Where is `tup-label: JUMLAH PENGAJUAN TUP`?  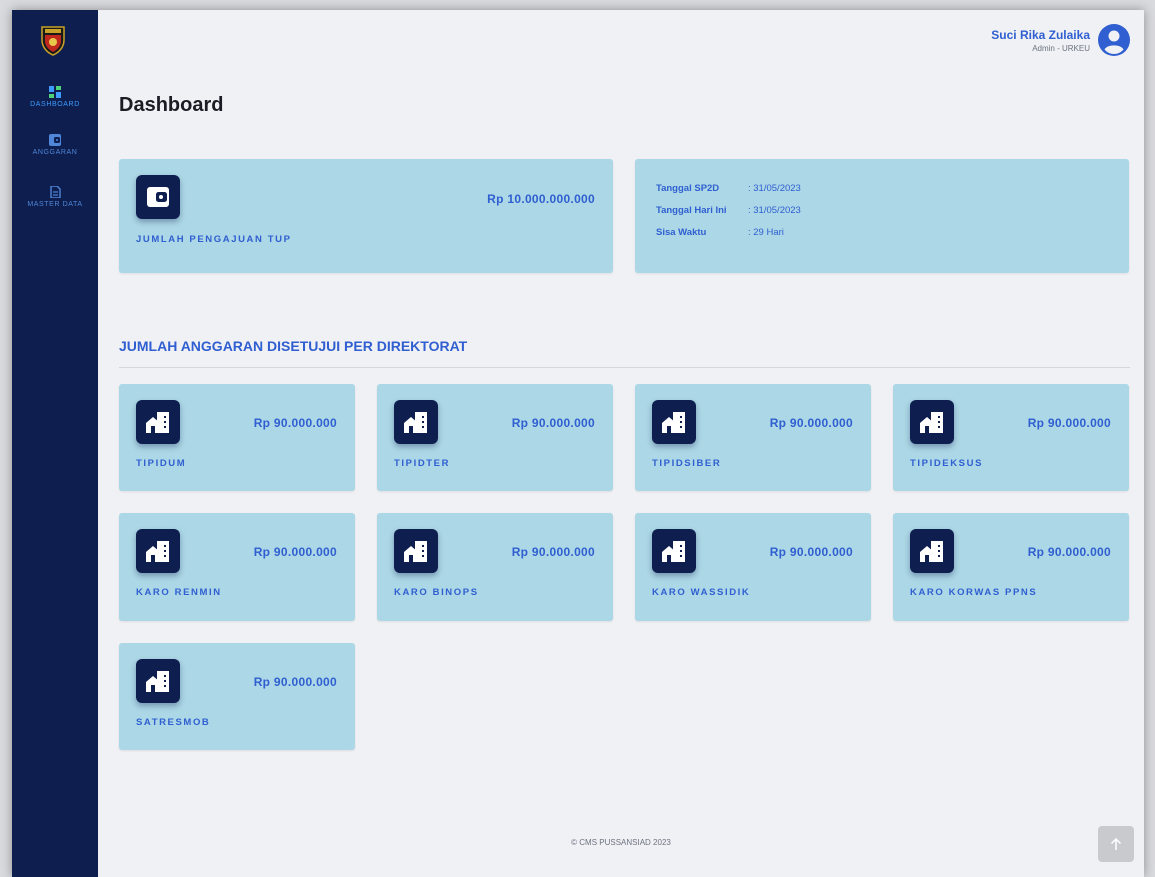
tup-label: JUMLAH PENGAJUAN TUP is located at coordinates (214, 239).